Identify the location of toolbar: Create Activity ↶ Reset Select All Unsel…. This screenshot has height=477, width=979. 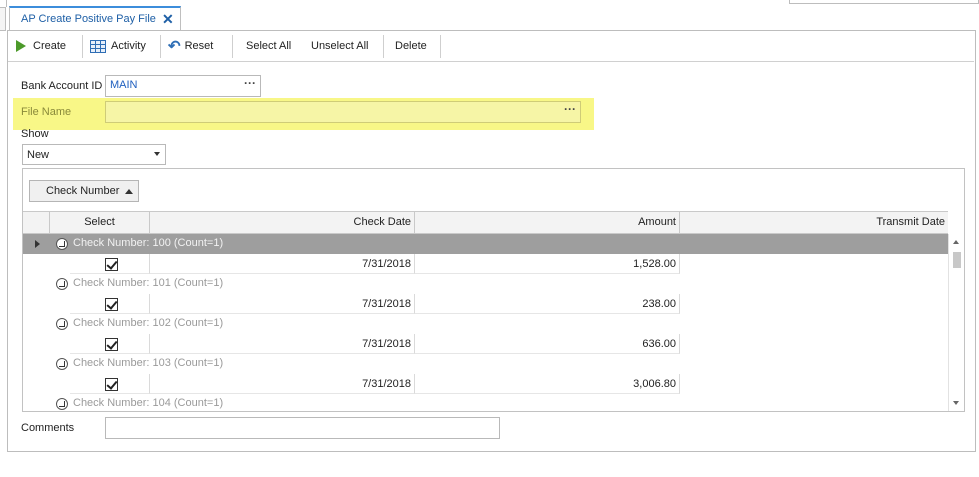
(491, 46).